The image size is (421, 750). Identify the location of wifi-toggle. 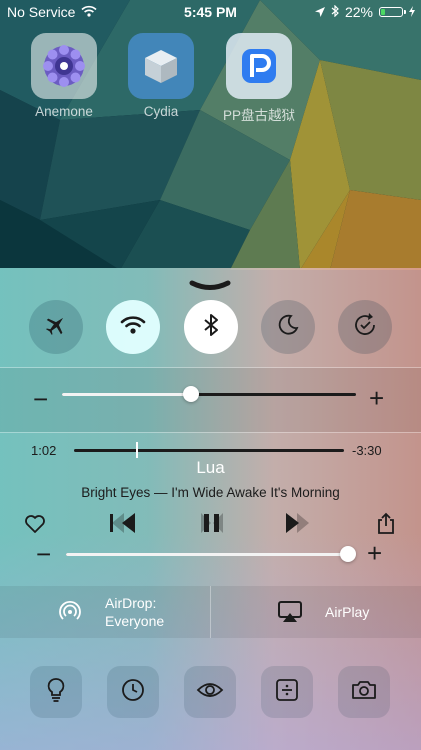
(133, 327).